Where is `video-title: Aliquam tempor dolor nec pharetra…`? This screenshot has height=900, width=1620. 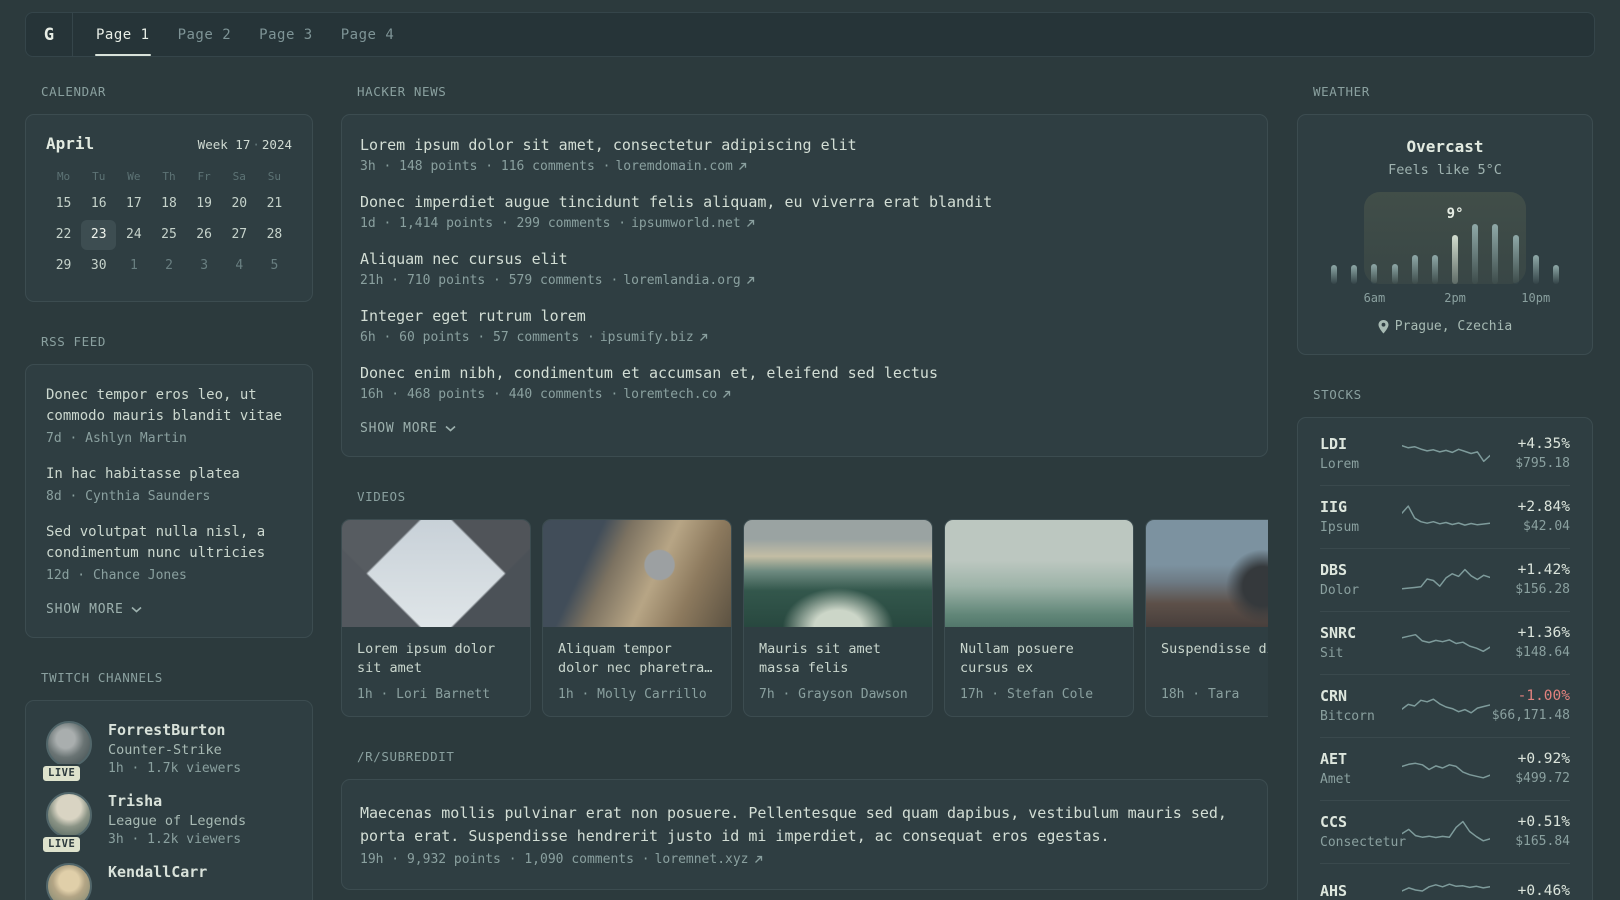 video-title: Aliquam tempor dolor nec pharetra… is located at coordinates (637, 659).